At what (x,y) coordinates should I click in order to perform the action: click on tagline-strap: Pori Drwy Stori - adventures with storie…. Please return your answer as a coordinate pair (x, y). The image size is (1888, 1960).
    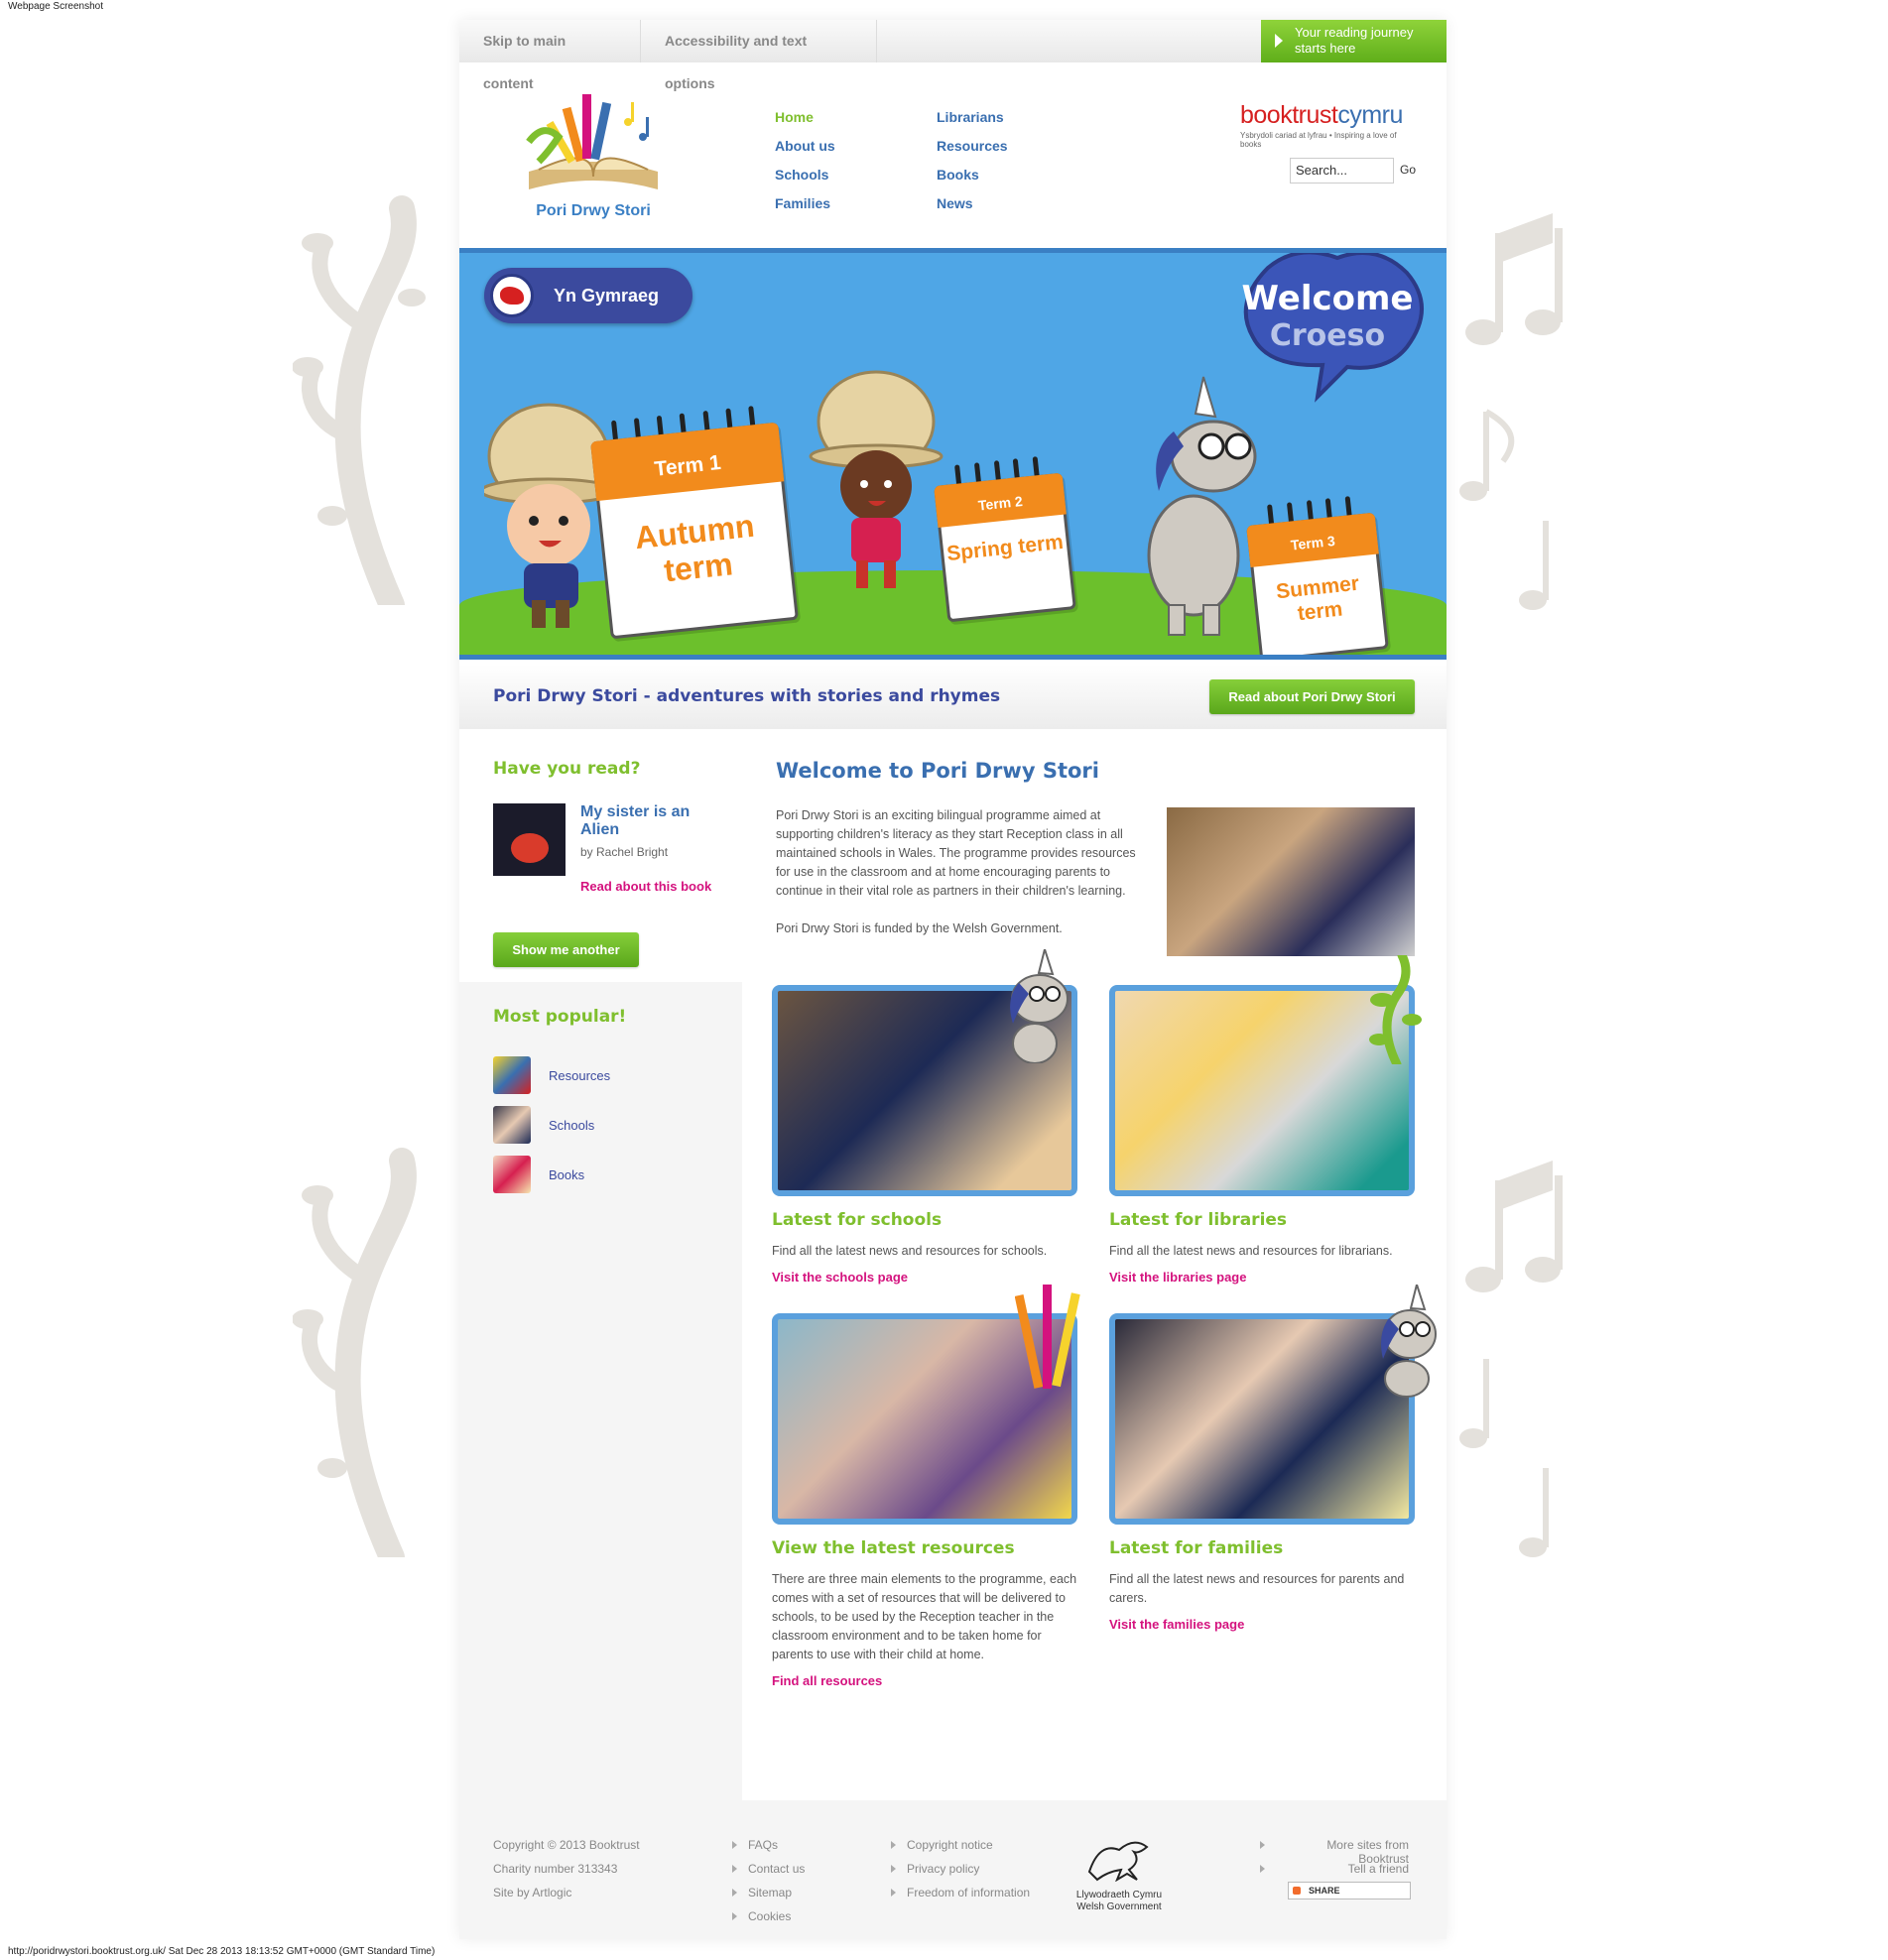
    Looking at the image, I should click on (953, 697).